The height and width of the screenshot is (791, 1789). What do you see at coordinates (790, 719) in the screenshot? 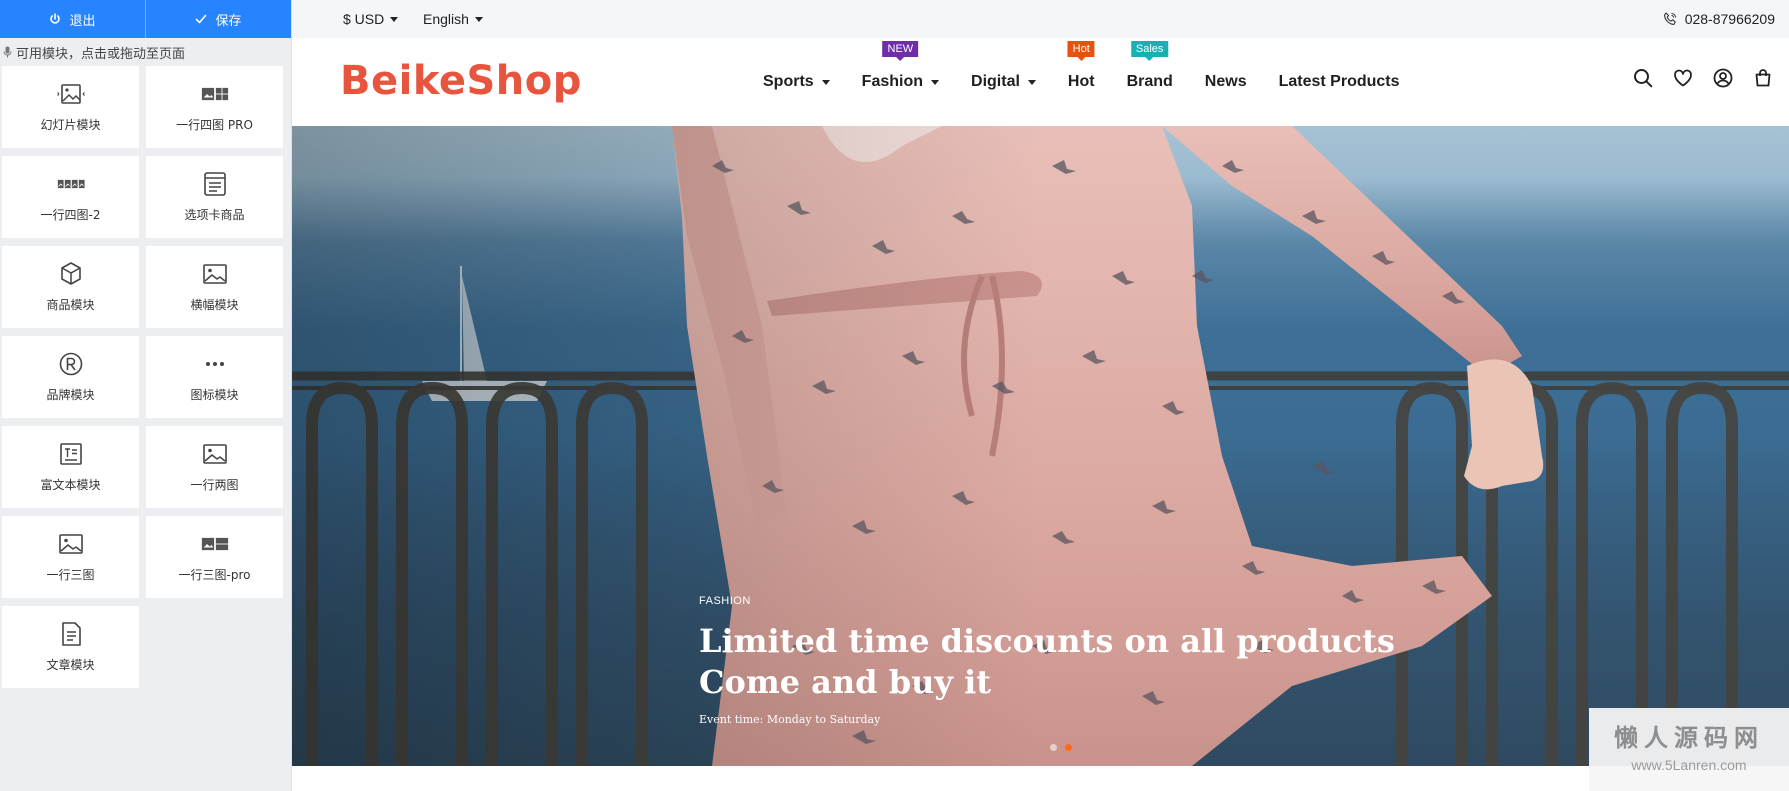
I see `hero-subtitle: Event time: Monday to Saturday` at bounding box center [790, 719].